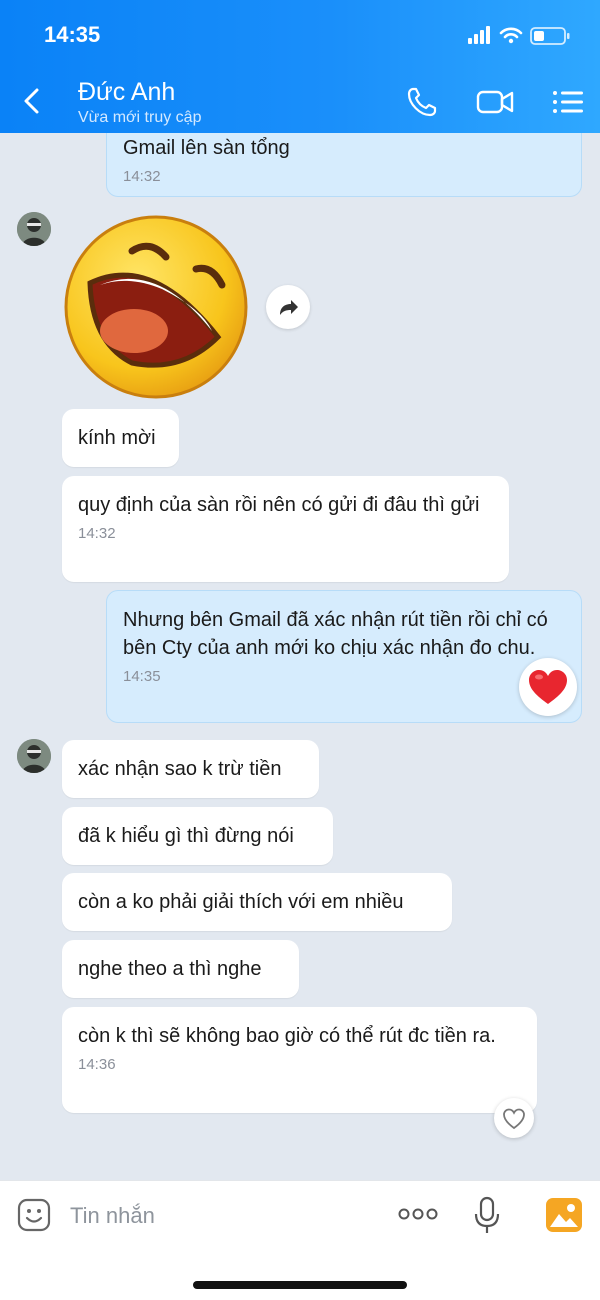  I want to click on presence-status: Vừa mới truy cập, so click(140, 117).